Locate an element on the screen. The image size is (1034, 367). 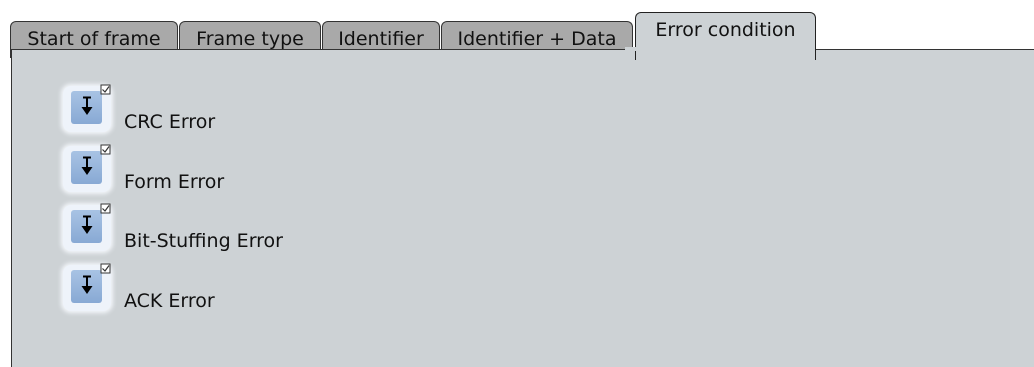
form-error-row: Form Error is located at coordinates (262, 168).